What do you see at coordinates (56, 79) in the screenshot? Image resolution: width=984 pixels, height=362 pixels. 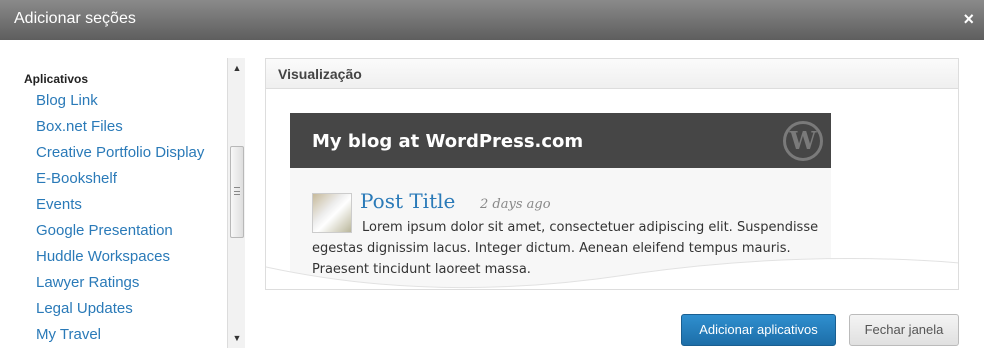 I see `sidebar-group-label: Aplicativos` at bounding box center [56, 79].